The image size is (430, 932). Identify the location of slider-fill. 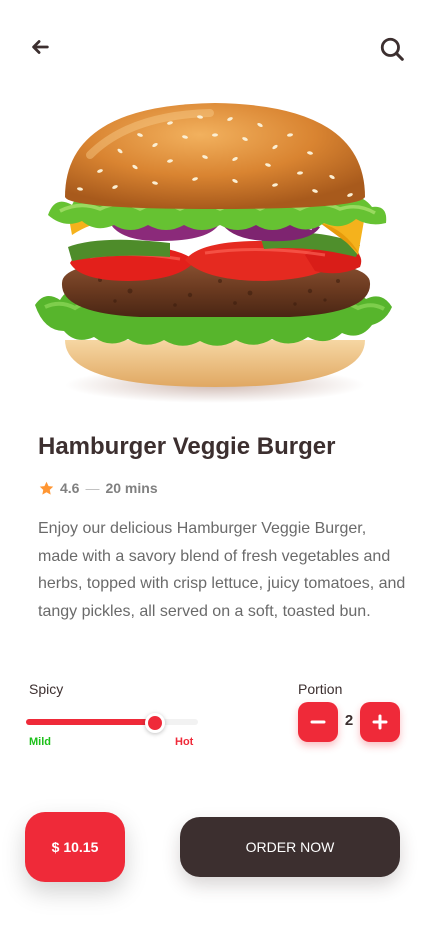
(89, 722).